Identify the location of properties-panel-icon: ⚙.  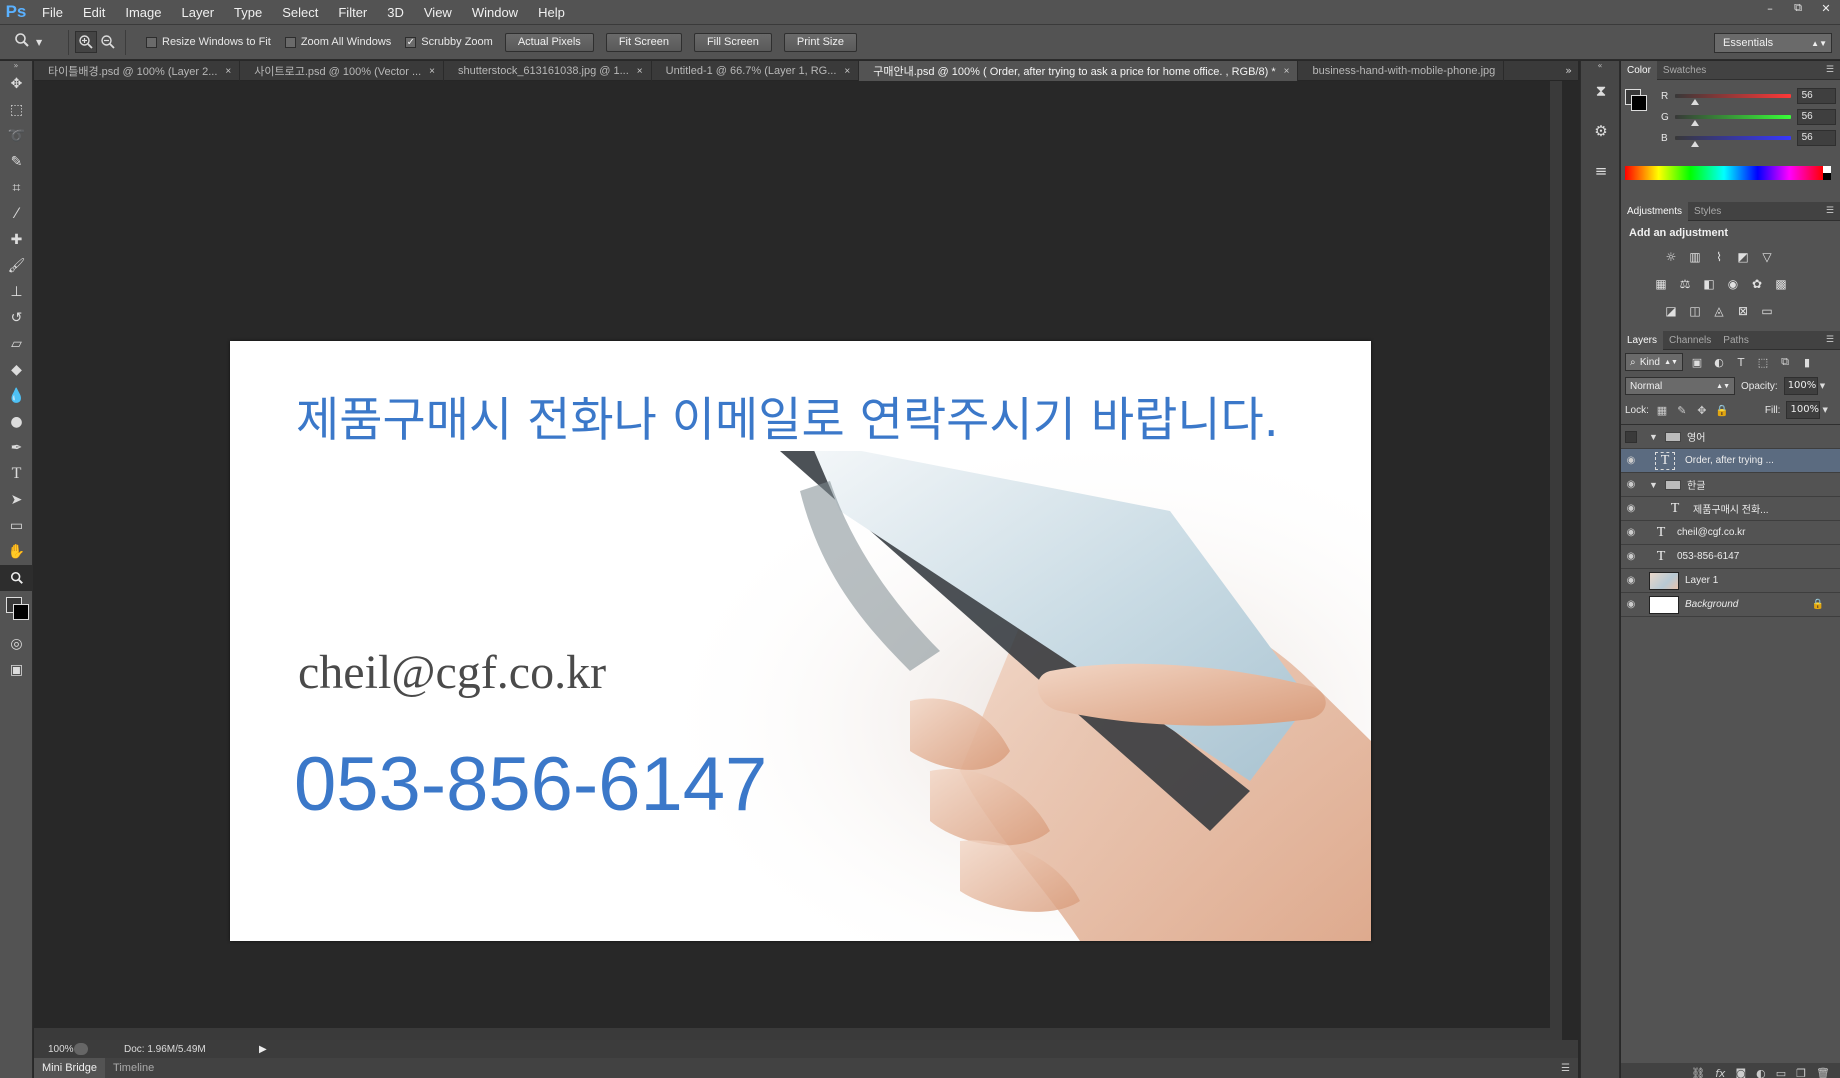
(1601, 131).